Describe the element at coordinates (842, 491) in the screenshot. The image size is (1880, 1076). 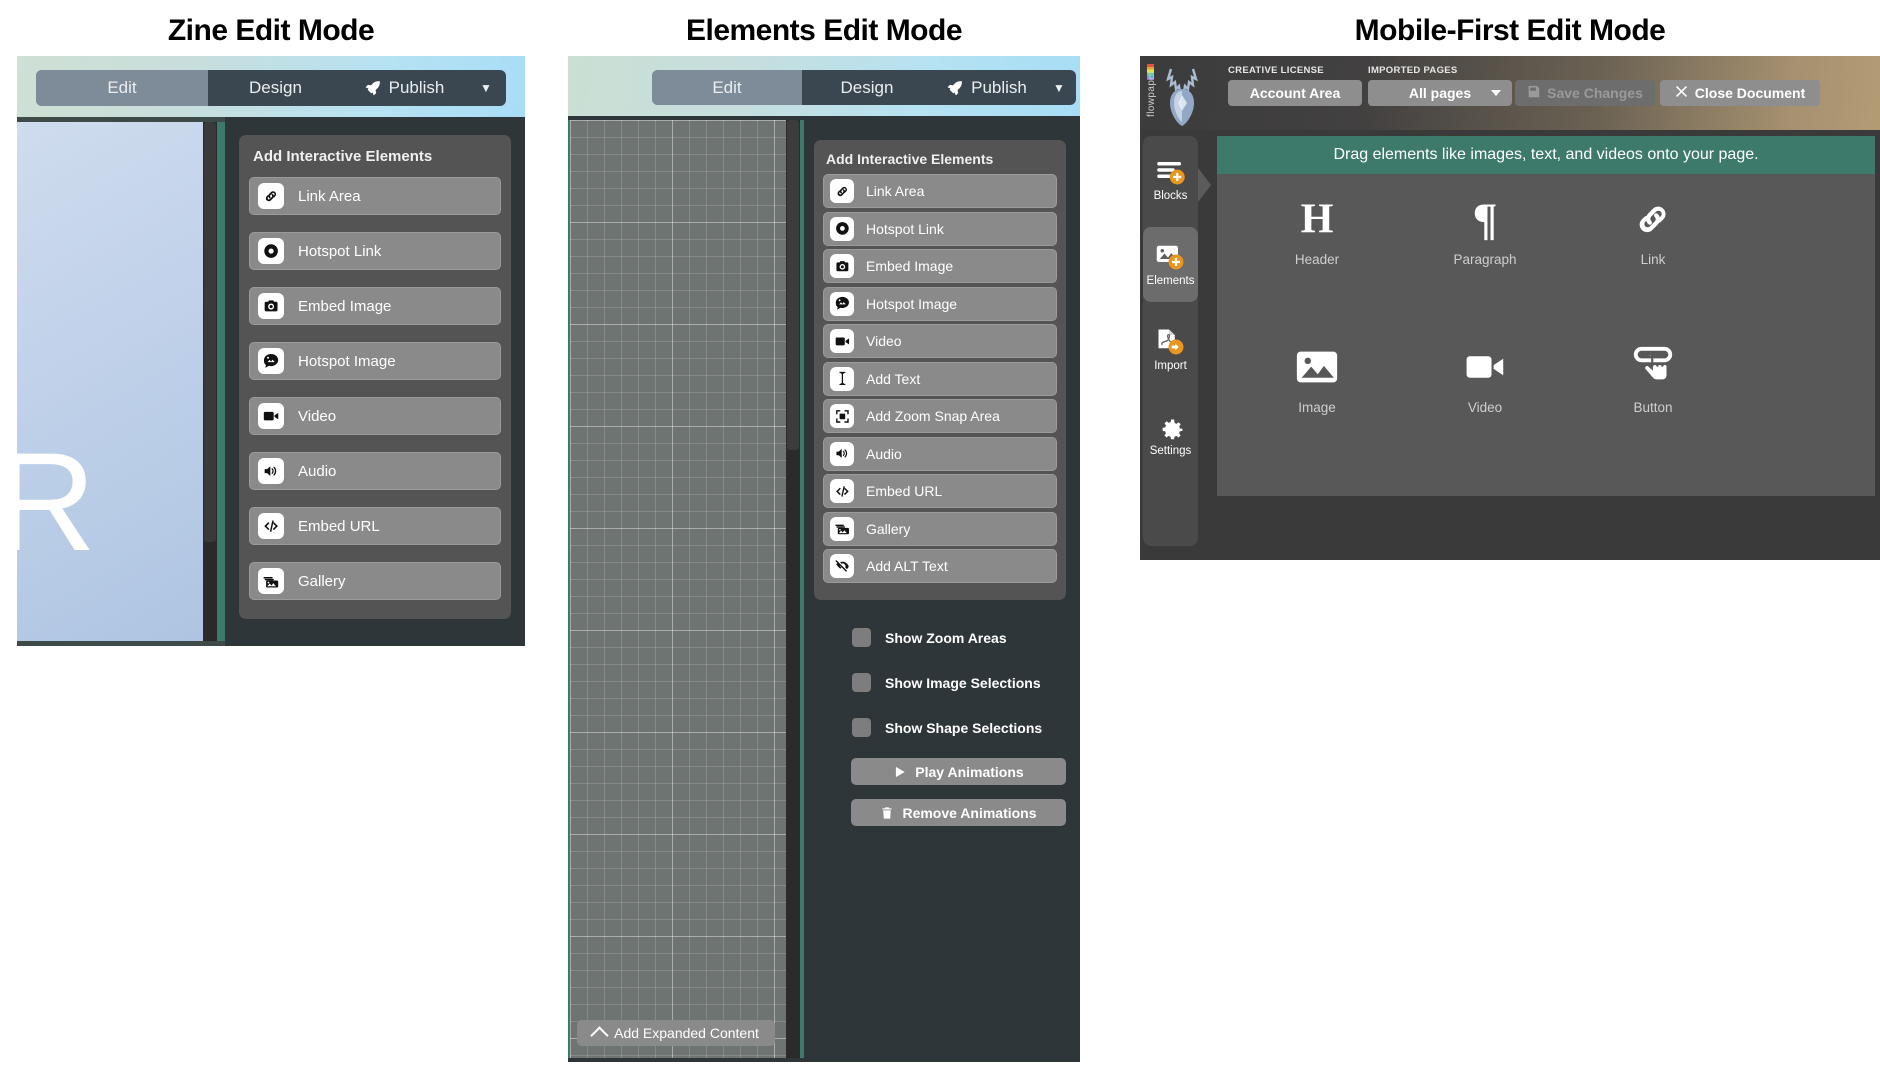
I see `code-icon` at that location.